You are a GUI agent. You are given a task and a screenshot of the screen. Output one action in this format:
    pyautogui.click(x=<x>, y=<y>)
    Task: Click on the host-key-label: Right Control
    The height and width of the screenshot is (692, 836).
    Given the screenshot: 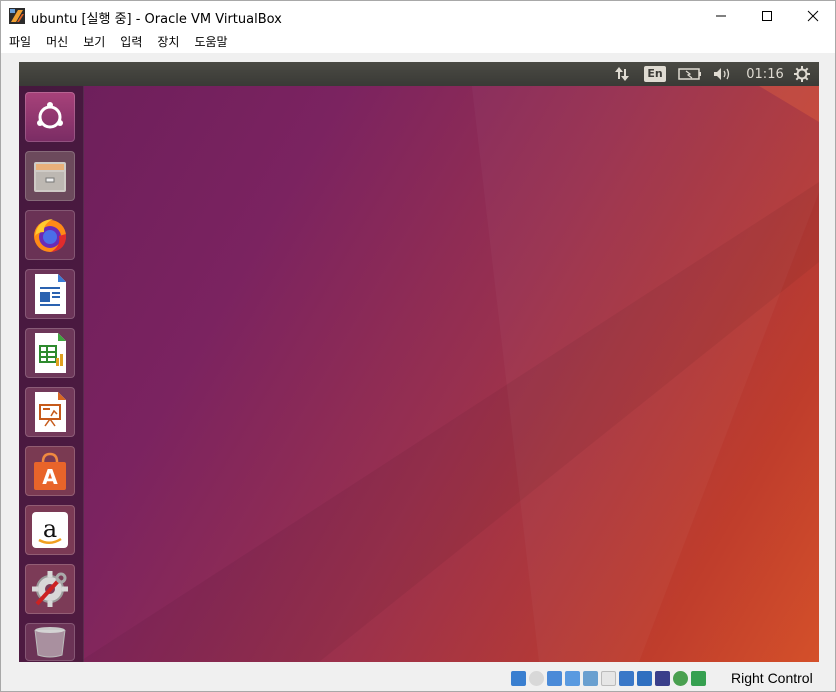 What is the action you would take?
    pyautogui.click(x=772, y=678)
    